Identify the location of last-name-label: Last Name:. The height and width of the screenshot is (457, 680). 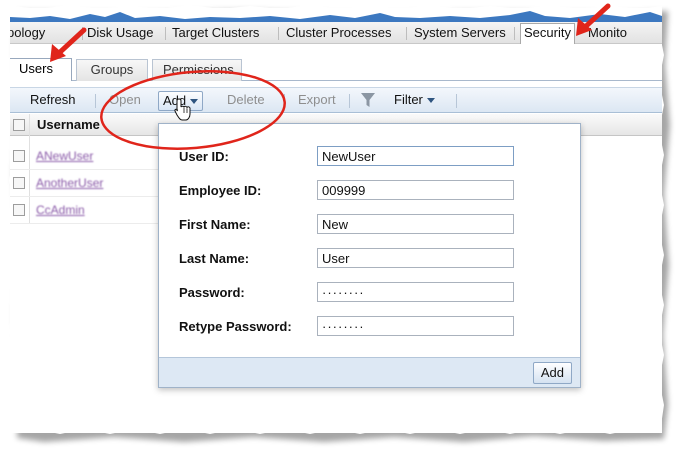
(214, 258).